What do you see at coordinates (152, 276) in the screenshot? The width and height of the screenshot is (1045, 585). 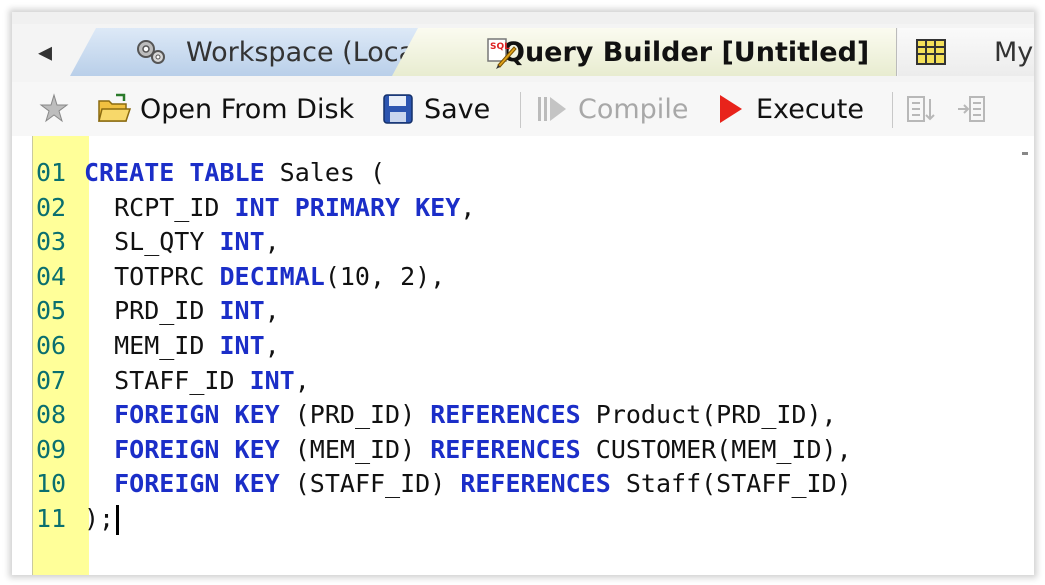 I see `sql-text: TOTPRC` at bounding box center [152, 276].